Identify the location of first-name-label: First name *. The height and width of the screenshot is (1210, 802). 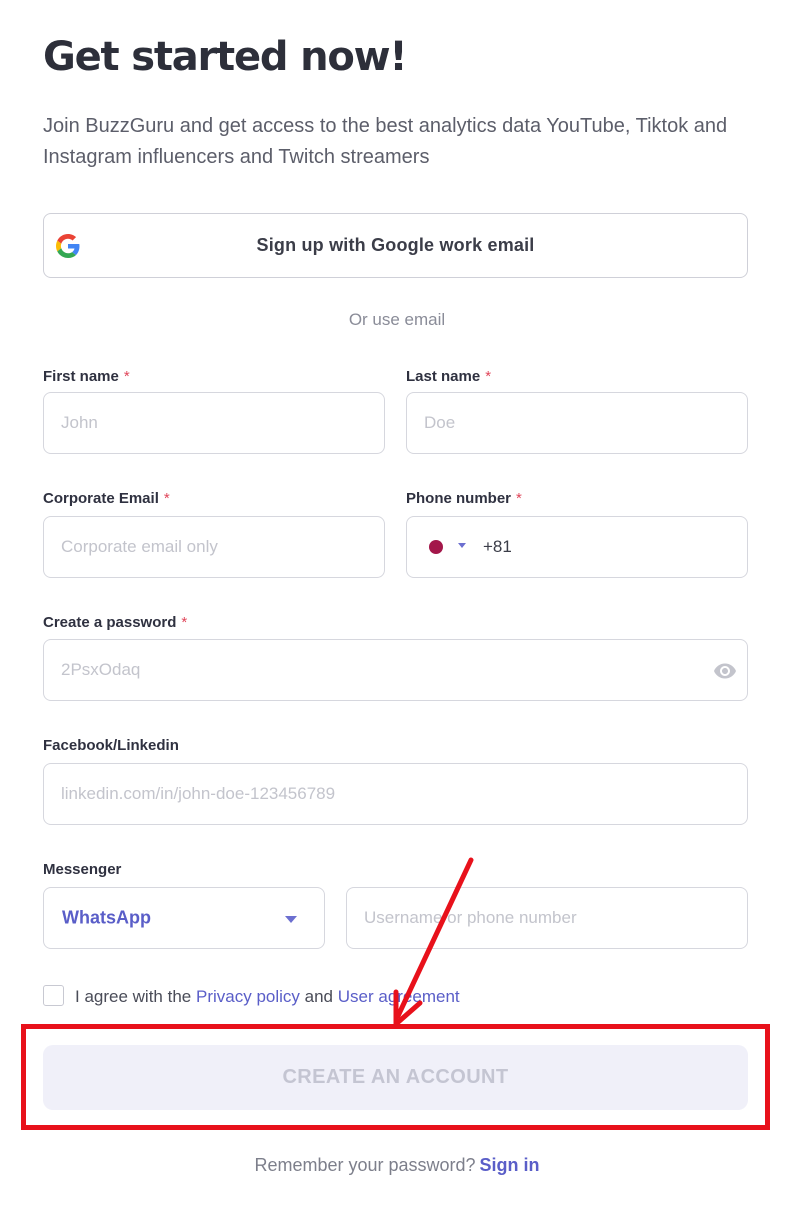
(86, 376).